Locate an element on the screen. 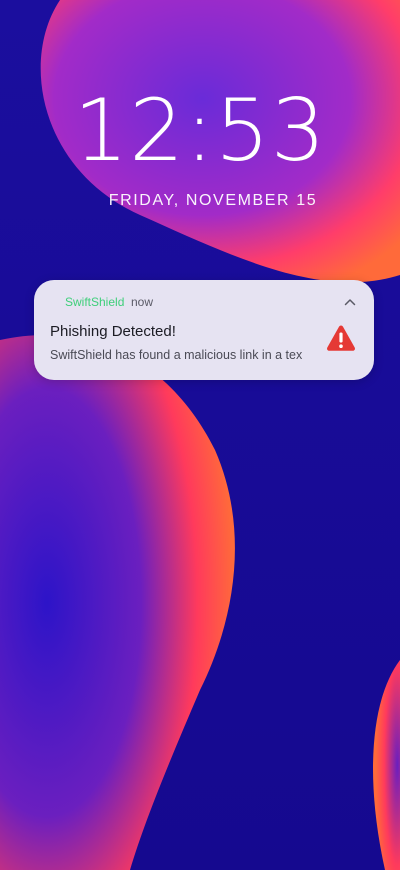  notification-header: SwiftShield now is located at coordinates (204, 302).